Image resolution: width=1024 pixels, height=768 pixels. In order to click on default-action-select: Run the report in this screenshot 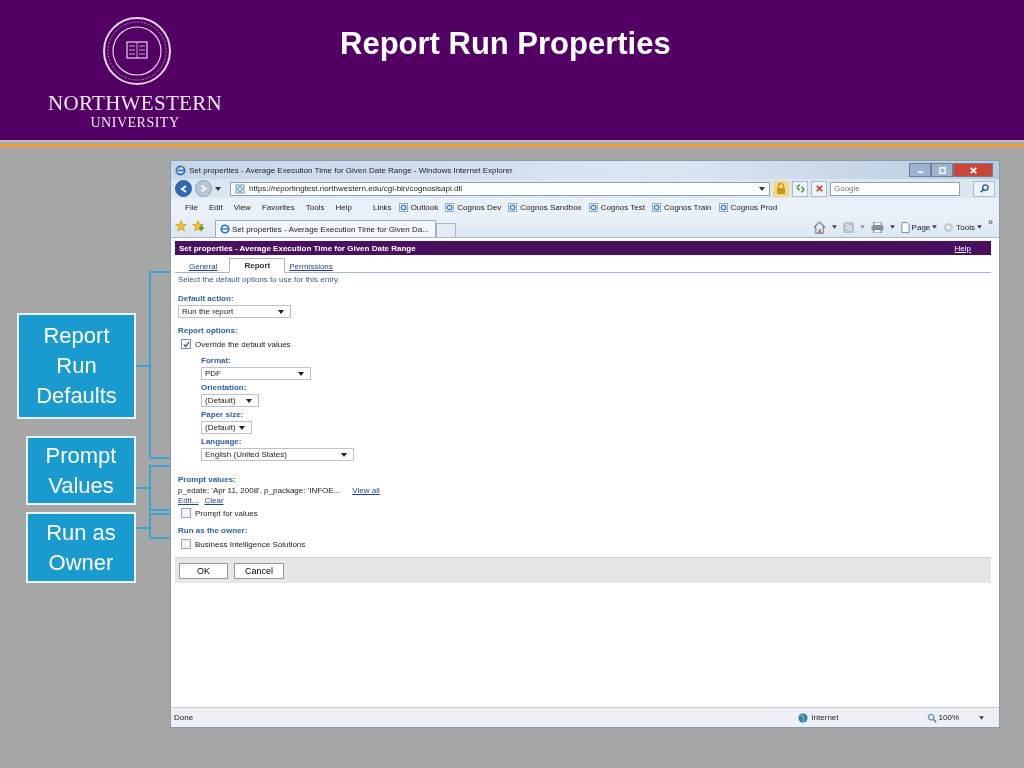, I will do `click(234, 311)`.